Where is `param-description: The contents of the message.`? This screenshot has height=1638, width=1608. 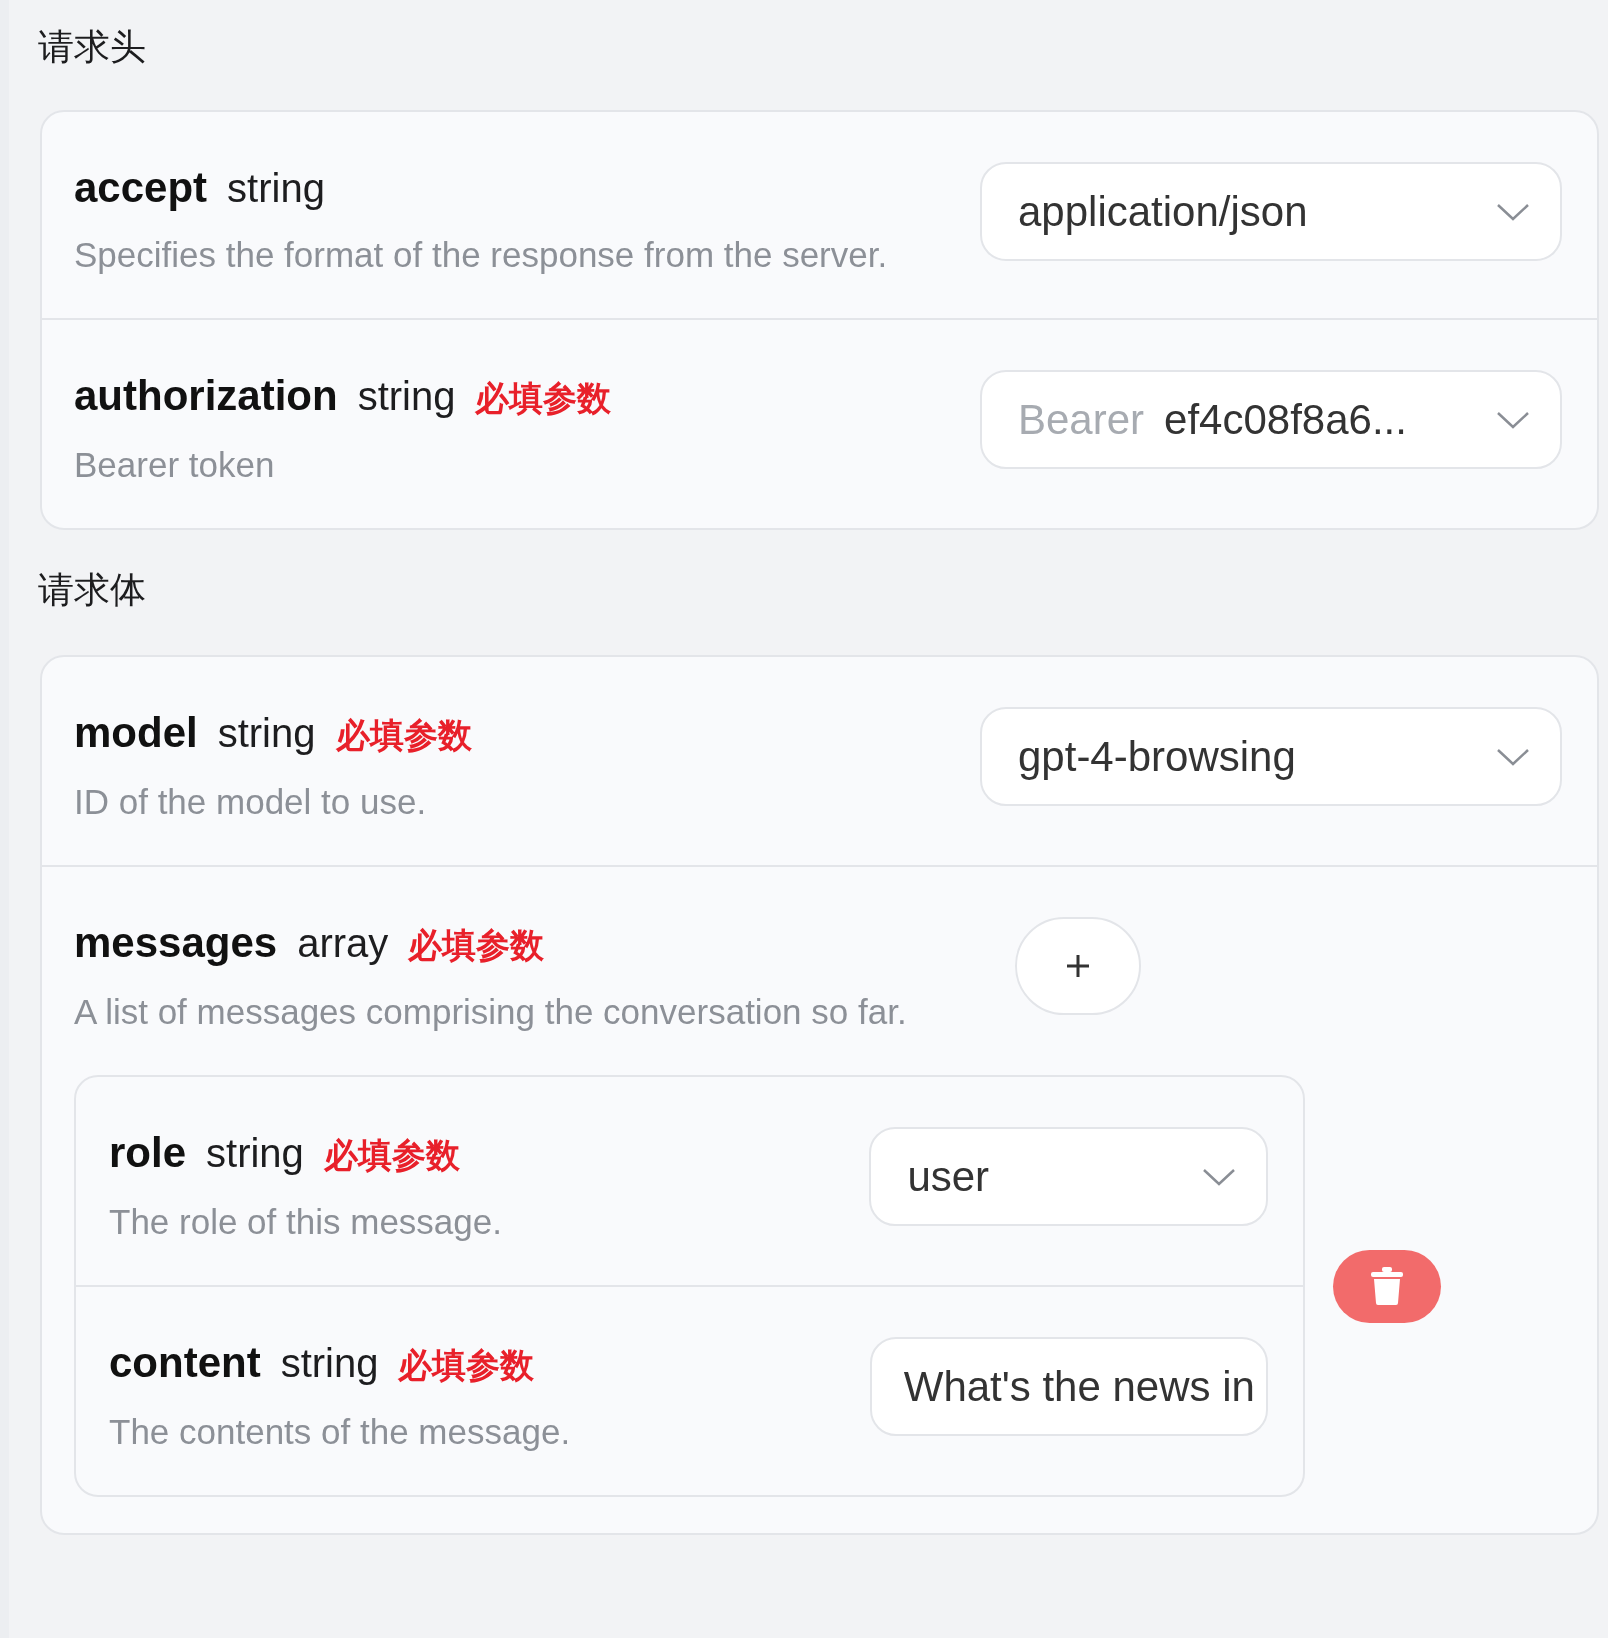
param-description: The contents of the message. is located at coordinates (340, 1432).